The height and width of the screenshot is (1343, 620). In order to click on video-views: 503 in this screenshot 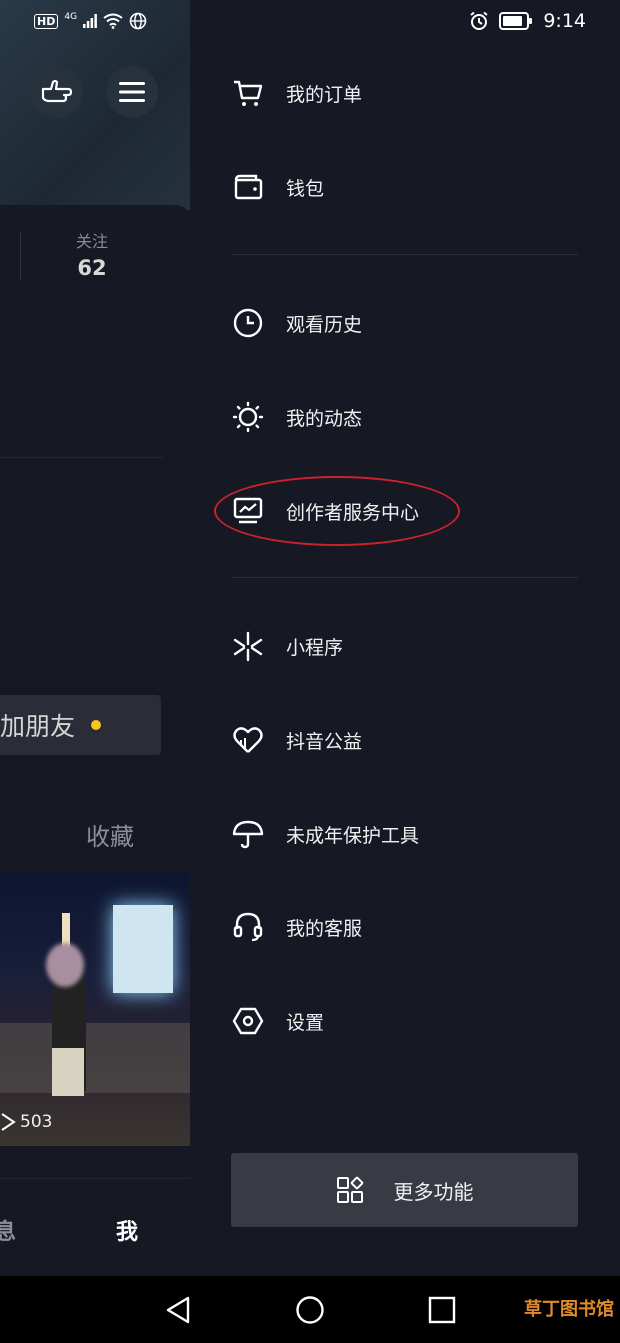, I will do `click(26, 1122)`.